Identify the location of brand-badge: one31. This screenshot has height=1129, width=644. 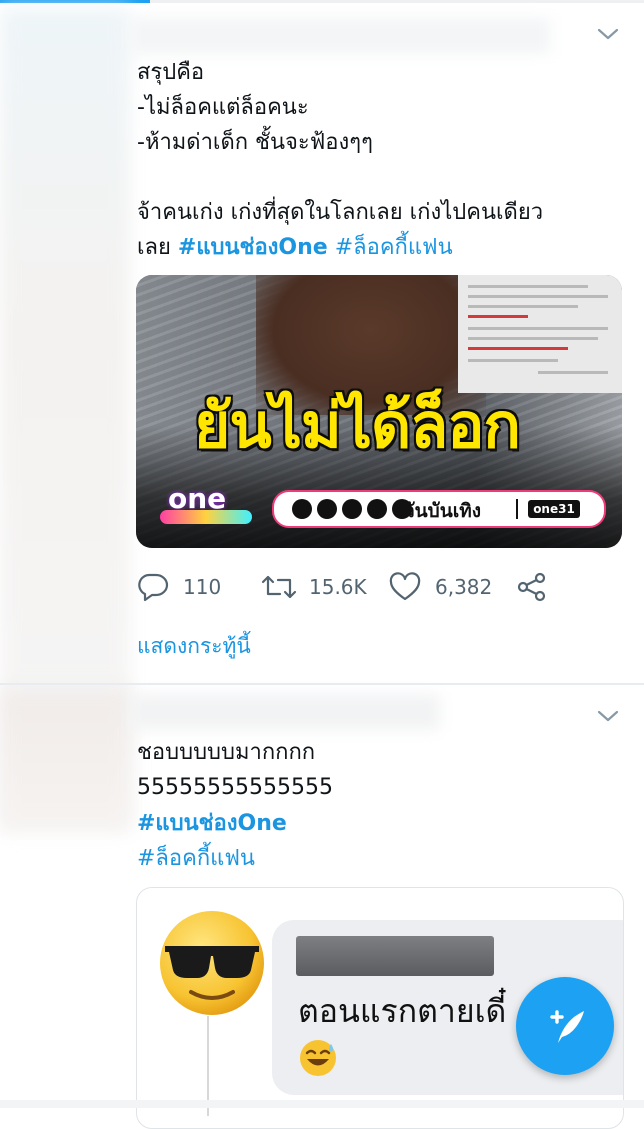
(554, 509).